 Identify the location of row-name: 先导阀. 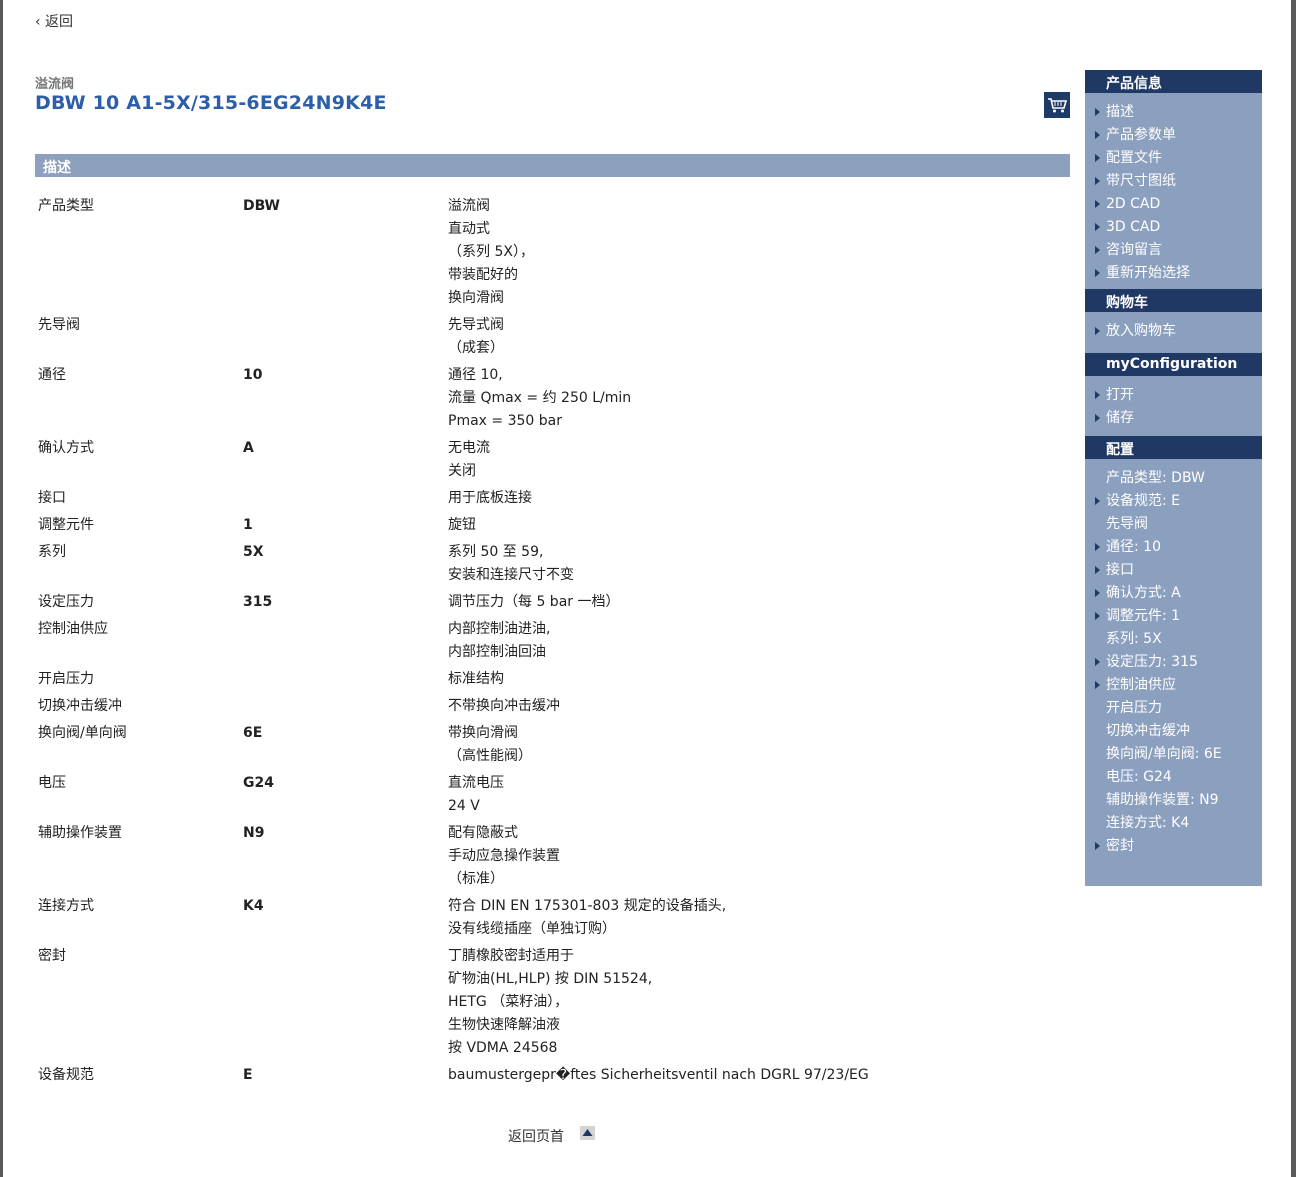
(59, 325).